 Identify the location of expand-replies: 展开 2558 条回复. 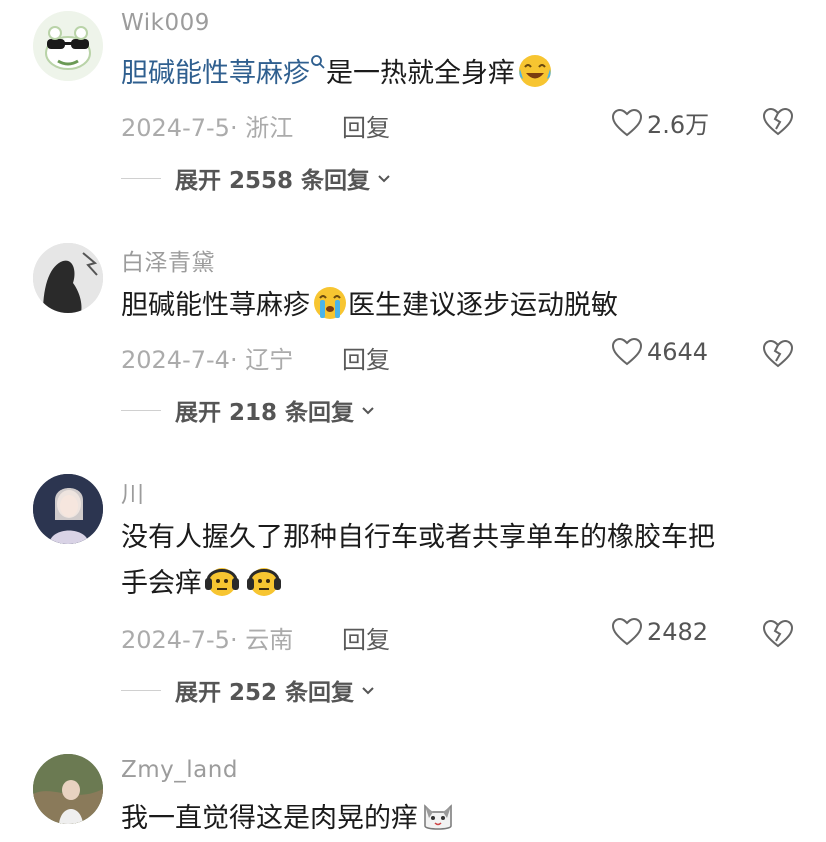
(256, 178).